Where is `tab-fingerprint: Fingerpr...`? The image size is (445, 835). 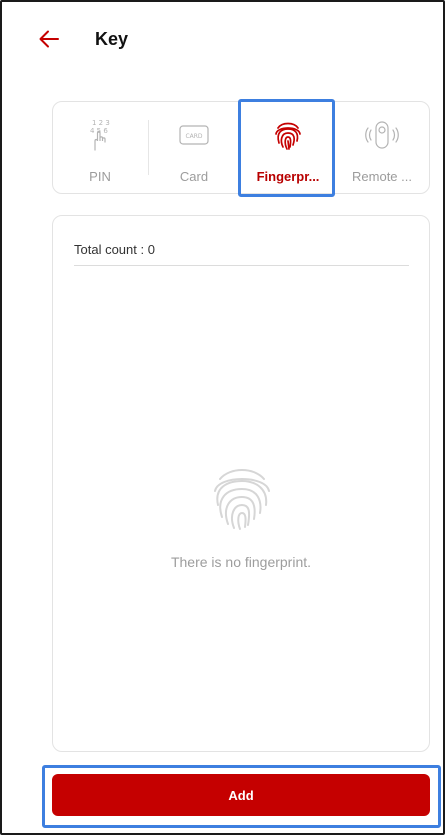
tab-fingerprint: Fingerpr... is located at coordinates (288, 147).